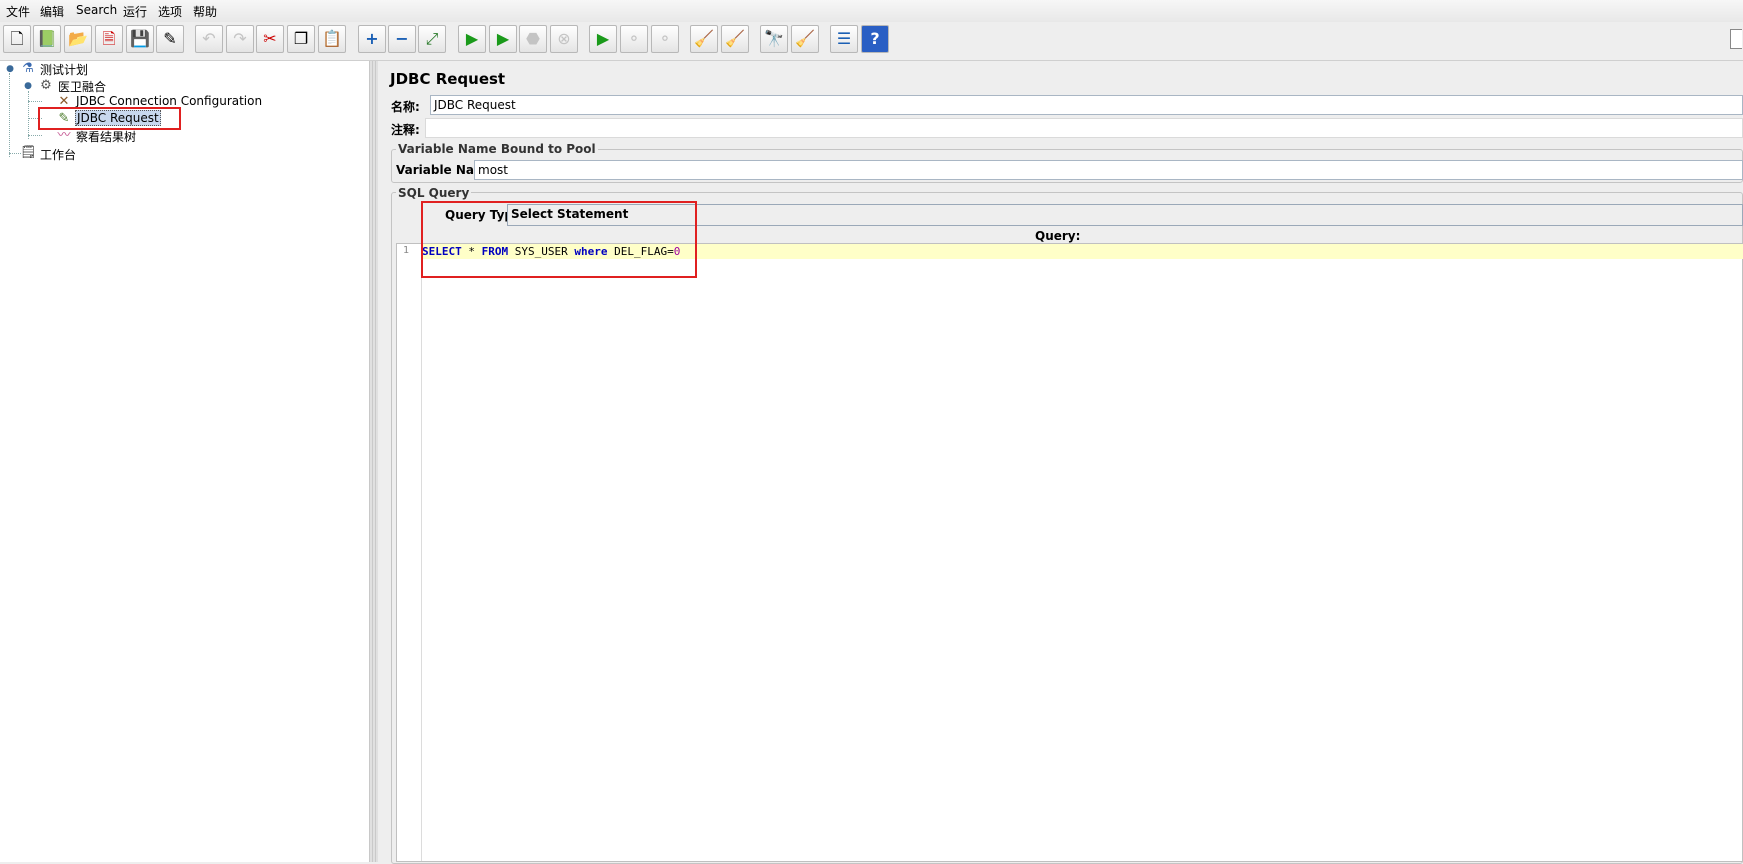 This screenshot has height=864, width=1743. I want to click on start-no-pause-button: ▶, so click(503, 39).